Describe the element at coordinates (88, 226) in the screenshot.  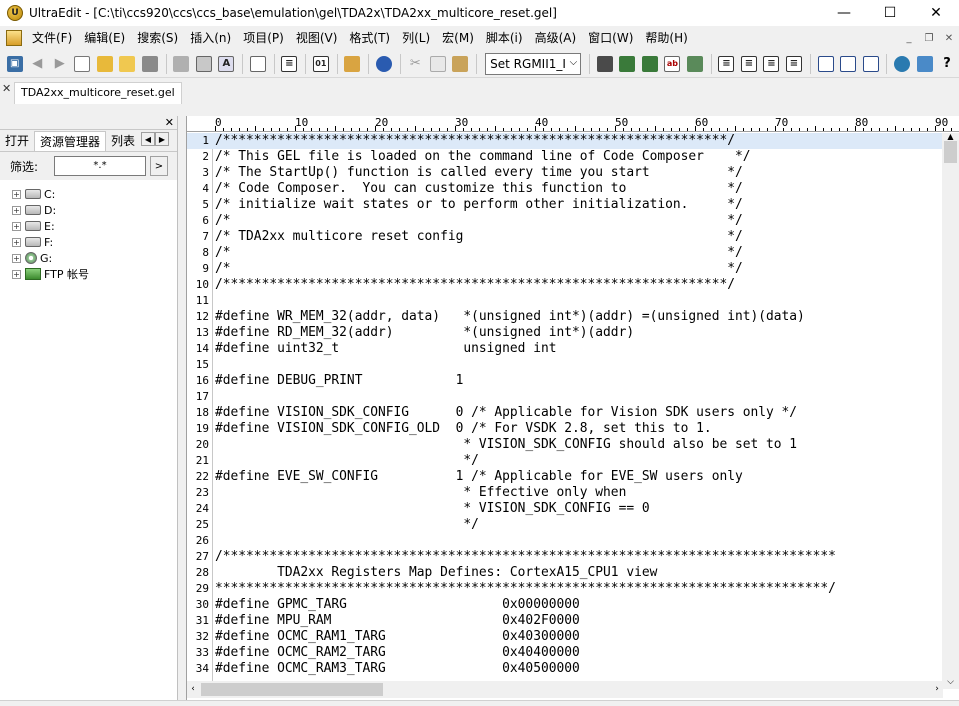
I see `tree-item-e: + E:` at that location.